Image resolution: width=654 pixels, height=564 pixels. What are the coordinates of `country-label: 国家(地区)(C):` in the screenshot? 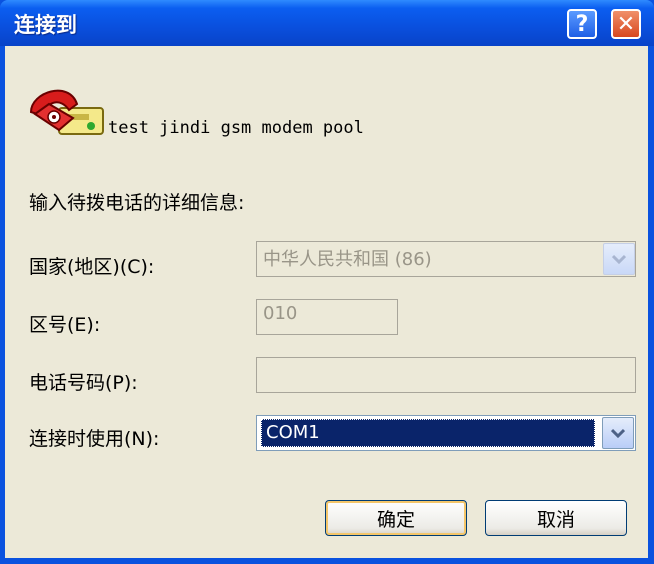 It's located at (92, 267).